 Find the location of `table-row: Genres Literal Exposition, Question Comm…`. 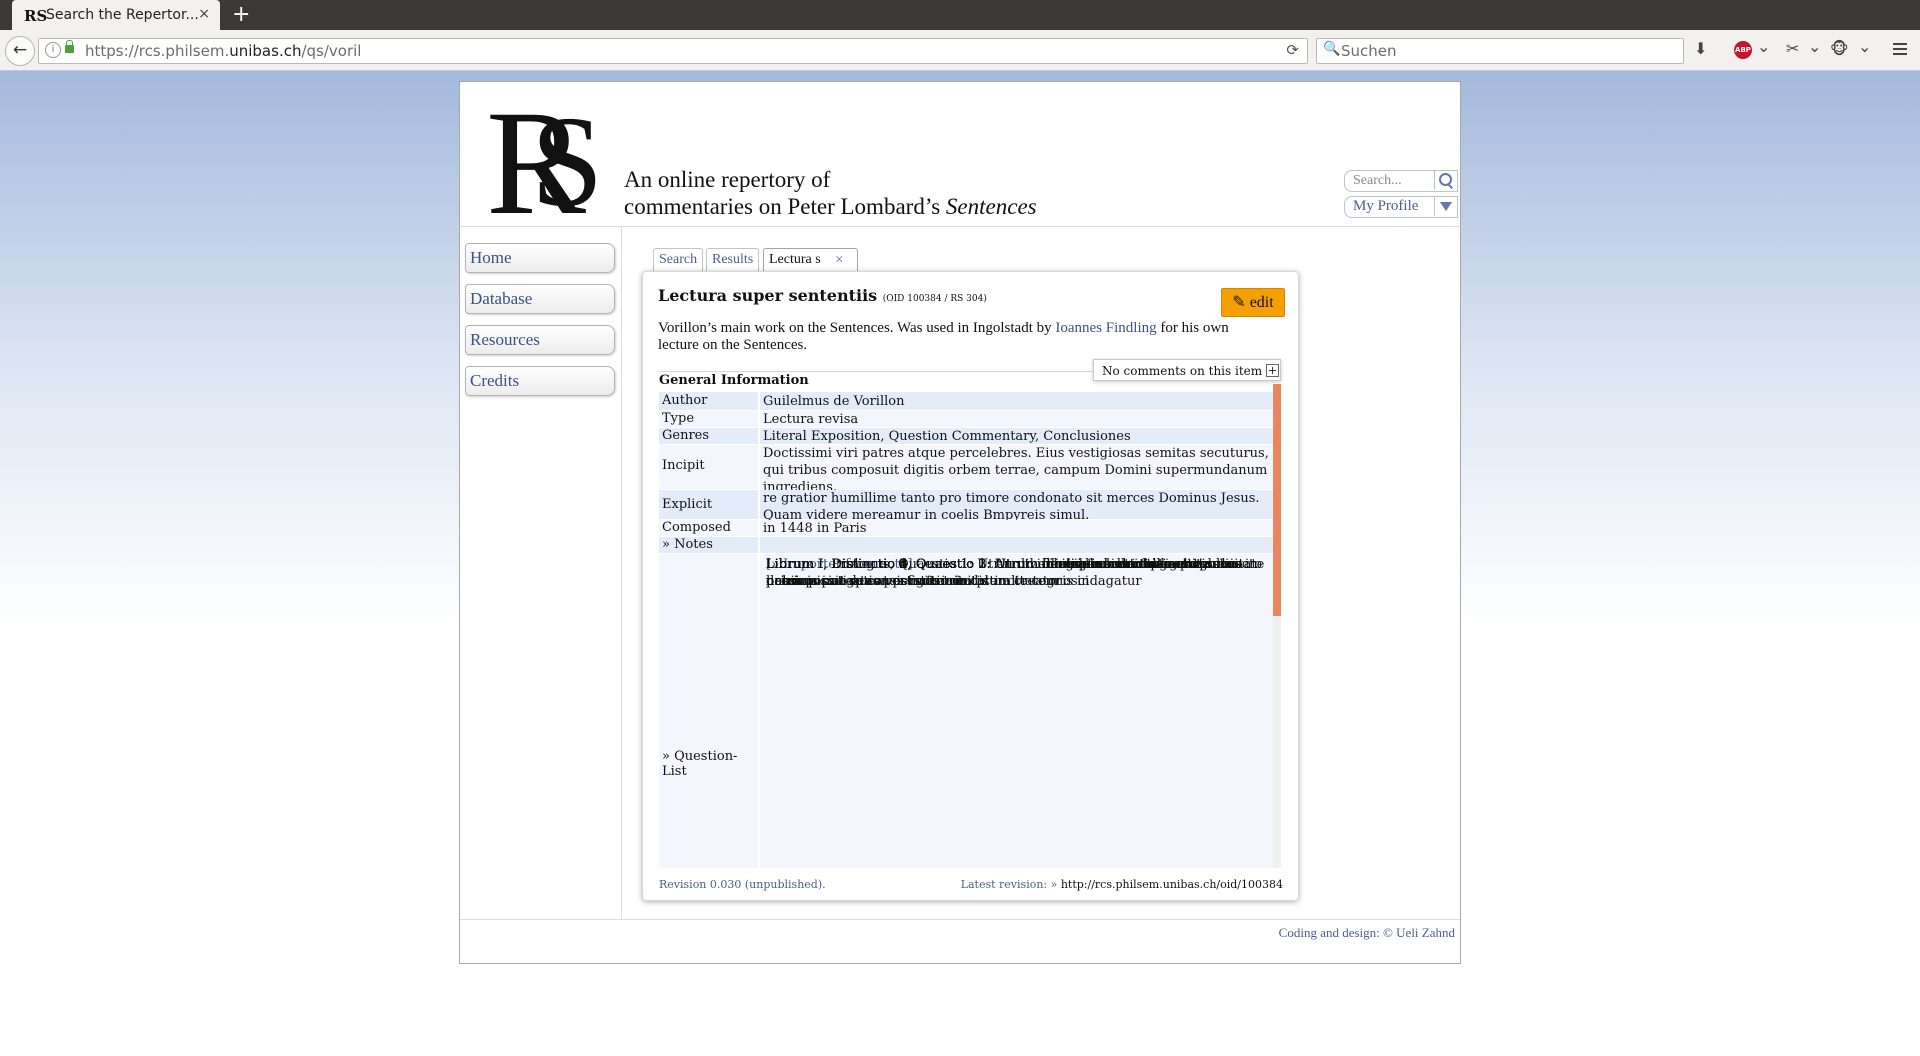

table-row: Genres Literal Exposition, Question Comm… is located at coordinates (966, 436).